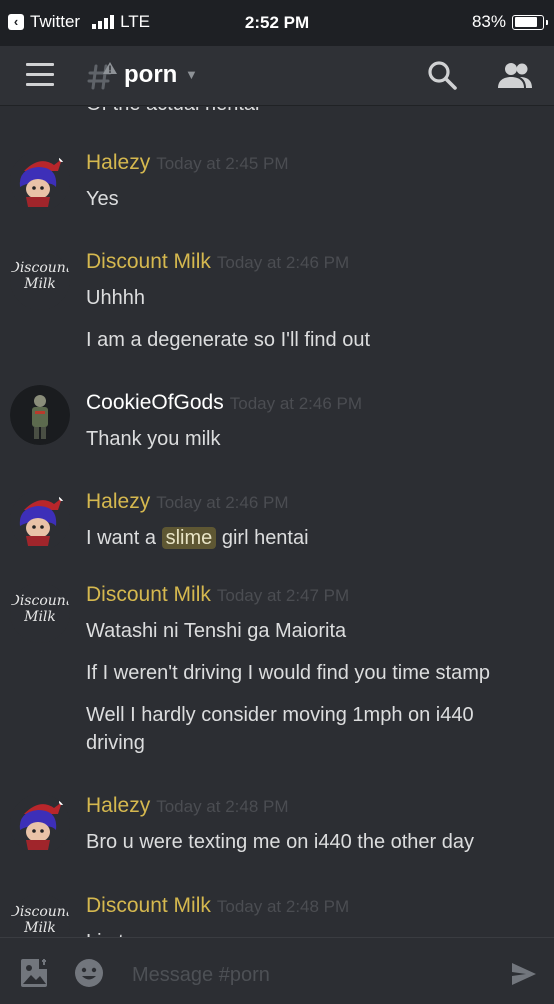  What do you see at coordinates (102, 199) in the screenshot?
I see `message-text: Yes` at bounding box center [102, 199].